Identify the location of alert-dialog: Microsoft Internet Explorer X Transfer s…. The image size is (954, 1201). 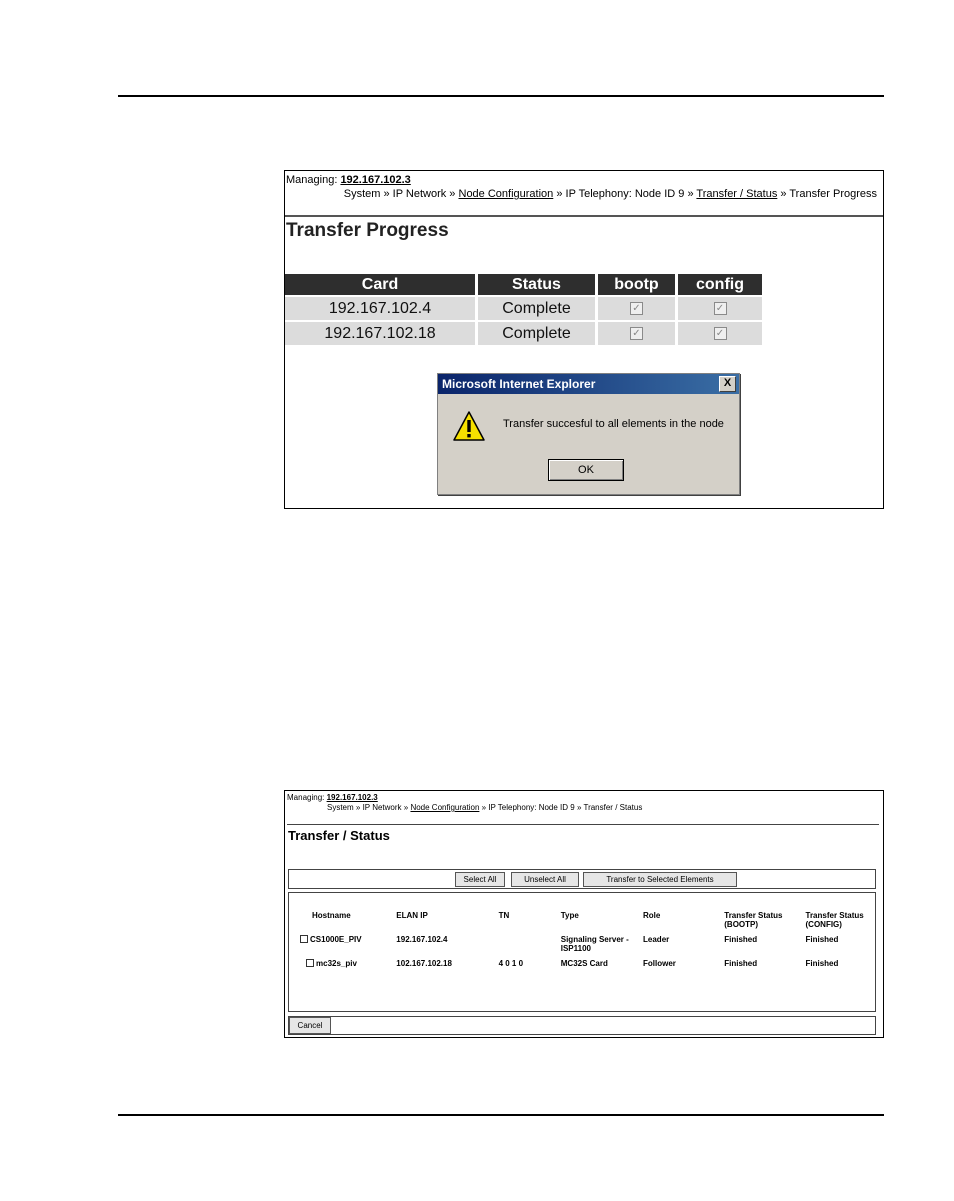
(588, 434).